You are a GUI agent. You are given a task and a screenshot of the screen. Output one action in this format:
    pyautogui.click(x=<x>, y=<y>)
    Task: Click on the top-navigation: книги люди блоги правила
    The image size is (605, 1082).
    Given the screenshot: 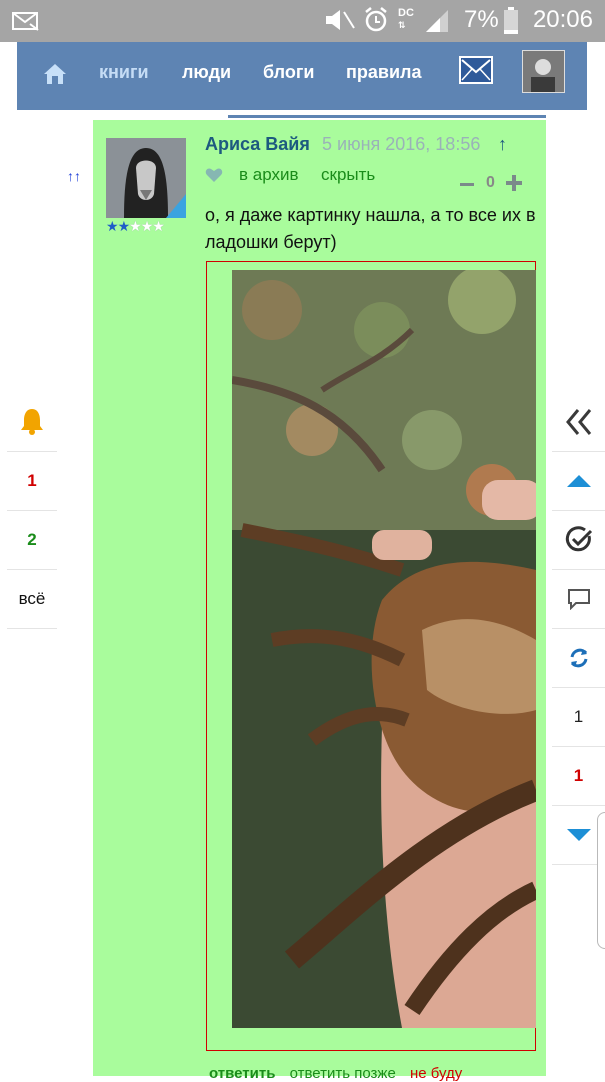 What is the action you would take?
    pyautogui.click(x=302, y=76)
    